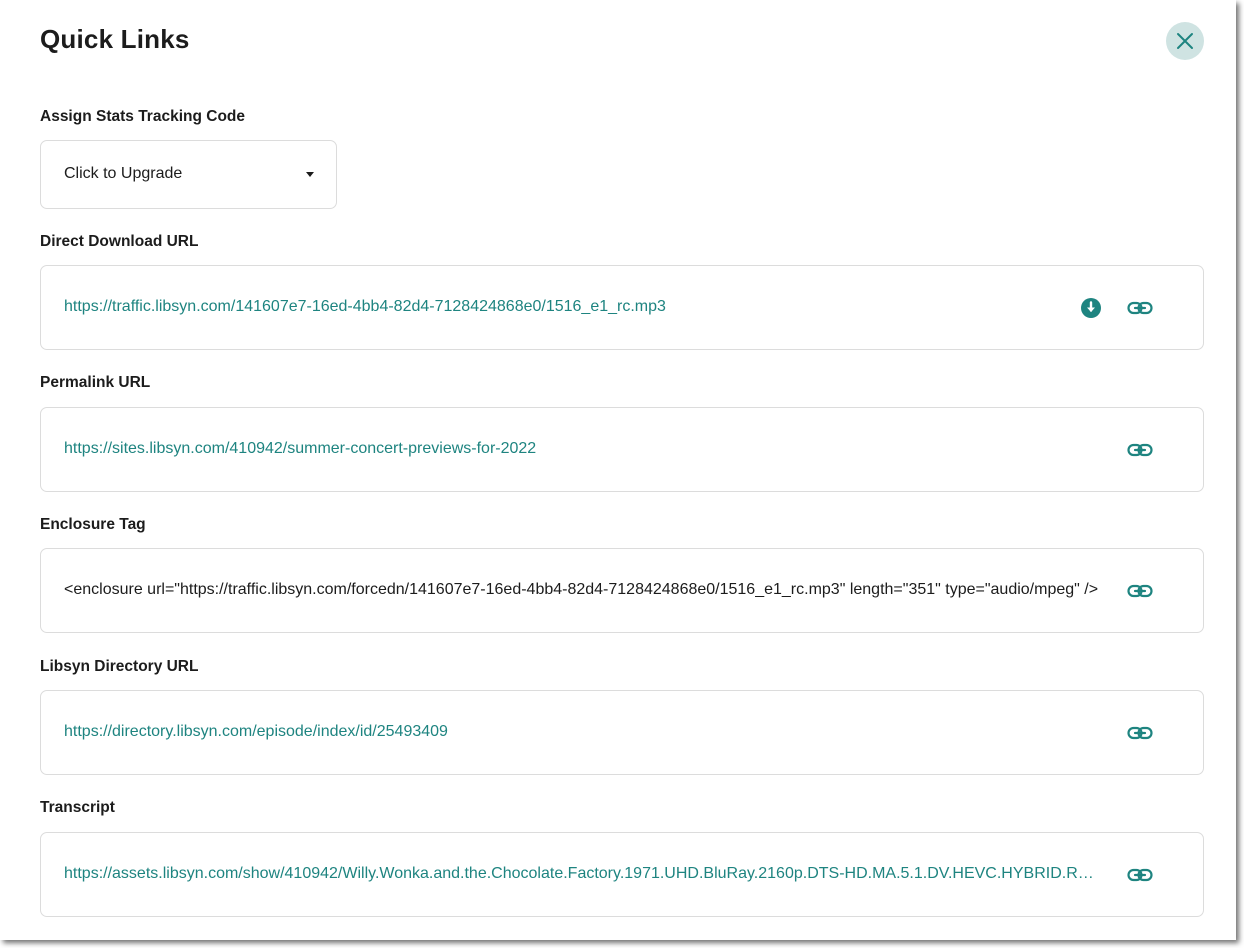  I want to click on tracking-code-label: Assign Stats Tracking Code, so click(142, 116).